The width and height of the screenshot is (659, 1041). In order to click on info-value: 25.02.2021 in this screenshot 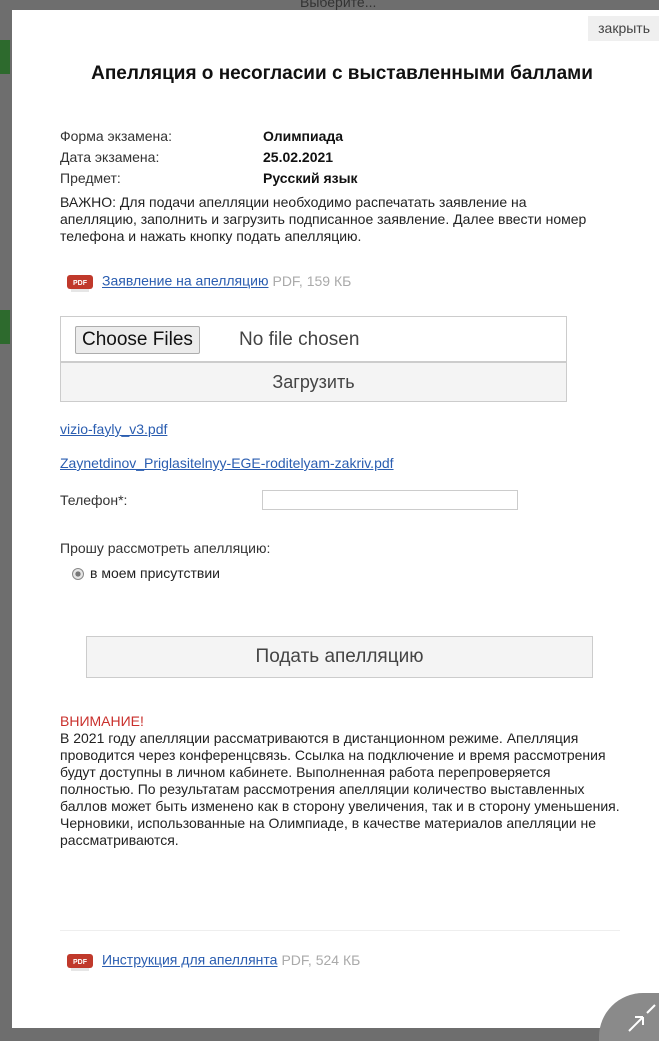, I will do `click(298, 157)`.